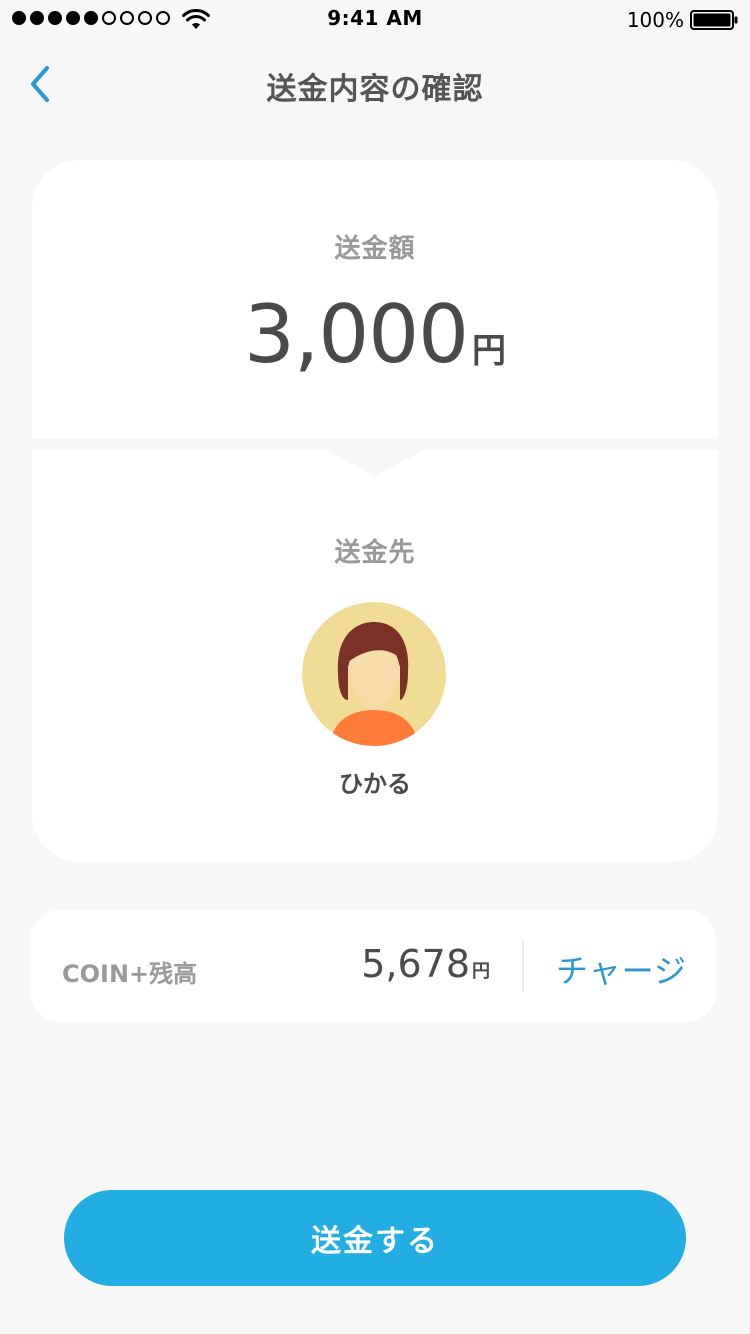  I want to click on amount-label: 送金額, so click(375, 249).